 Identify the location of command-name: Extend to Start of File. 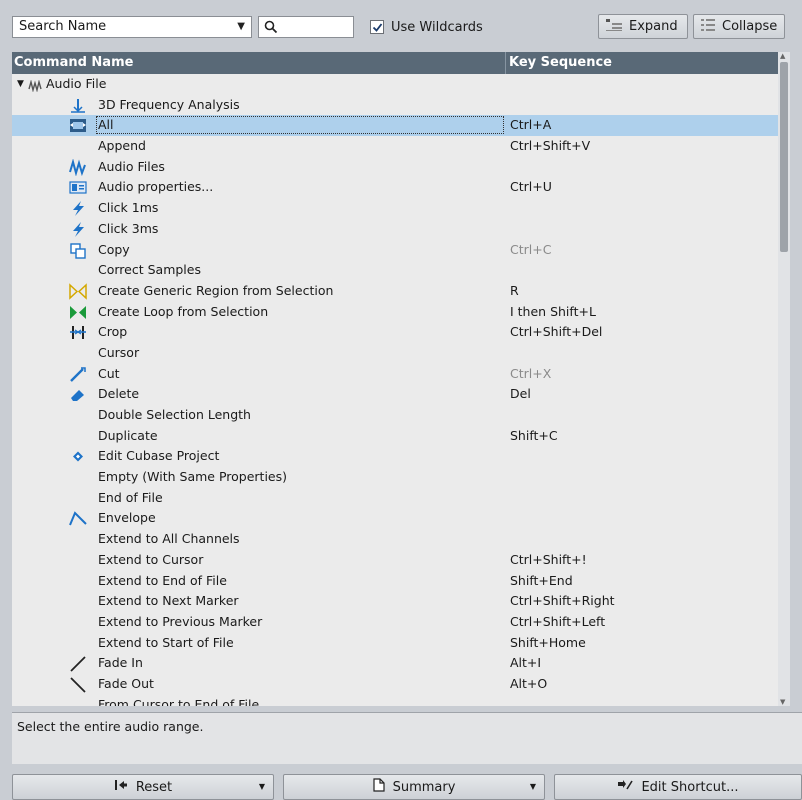
(166, 642).